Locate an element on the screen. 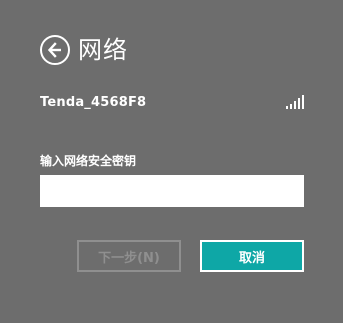 This screenshot has height=323, width=343. panel-header: 网络 is located at coordinates (84, 50).